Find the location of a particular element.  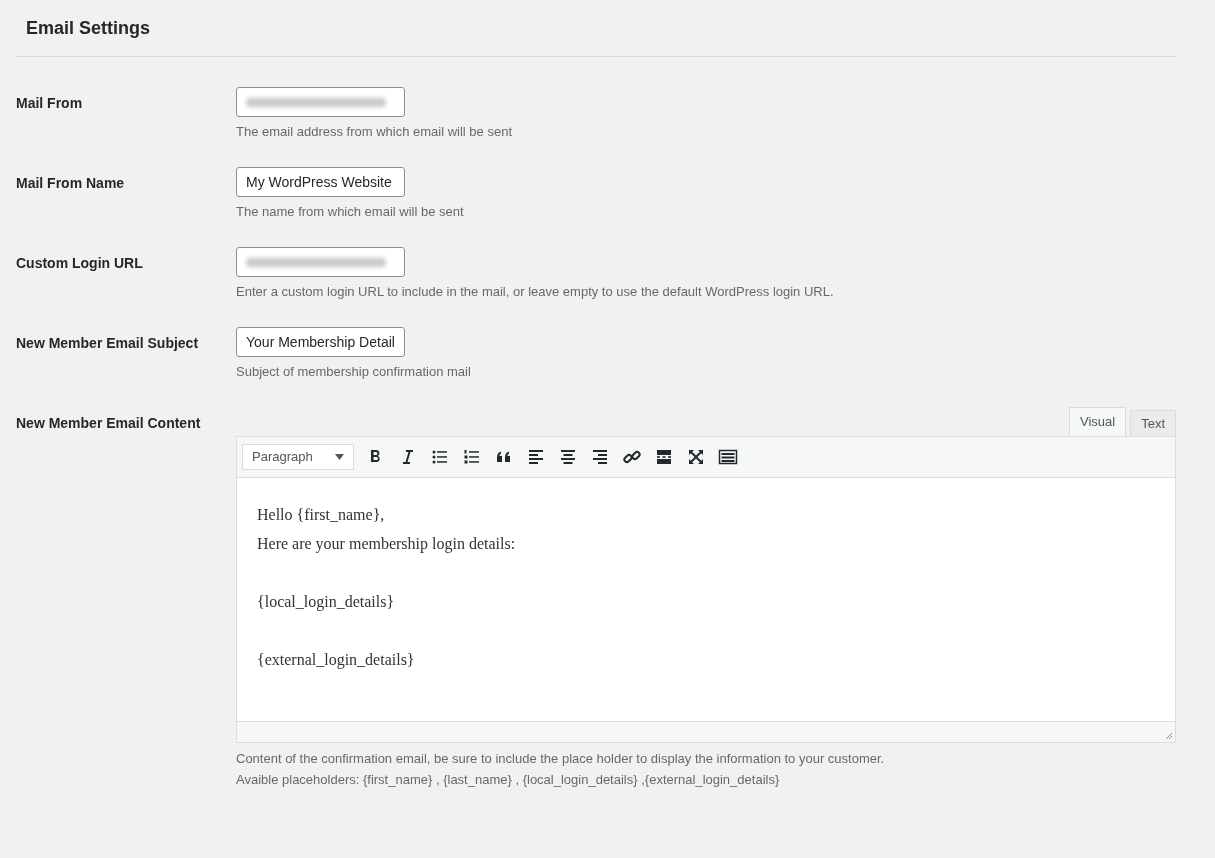

field-description: Enter a custom login URL to include in the mail, or leave empty to use the default WordPress login URL. is located at coordinates (535, 292).